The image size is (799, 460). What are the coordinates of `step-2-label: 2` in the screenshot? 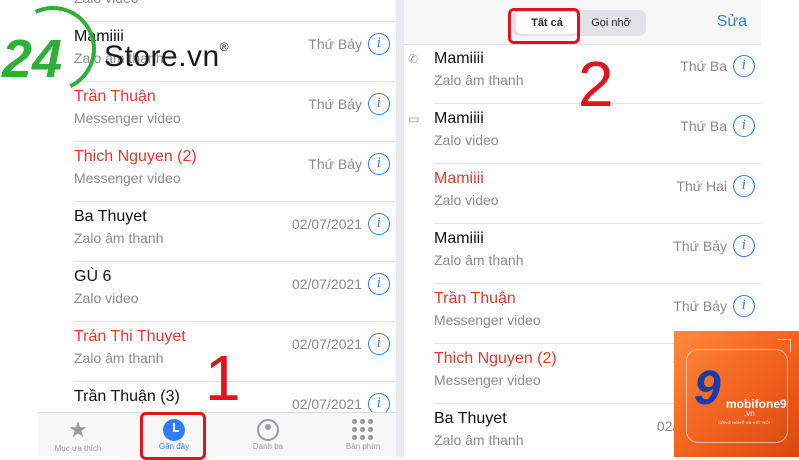 It's located at (596, 84).